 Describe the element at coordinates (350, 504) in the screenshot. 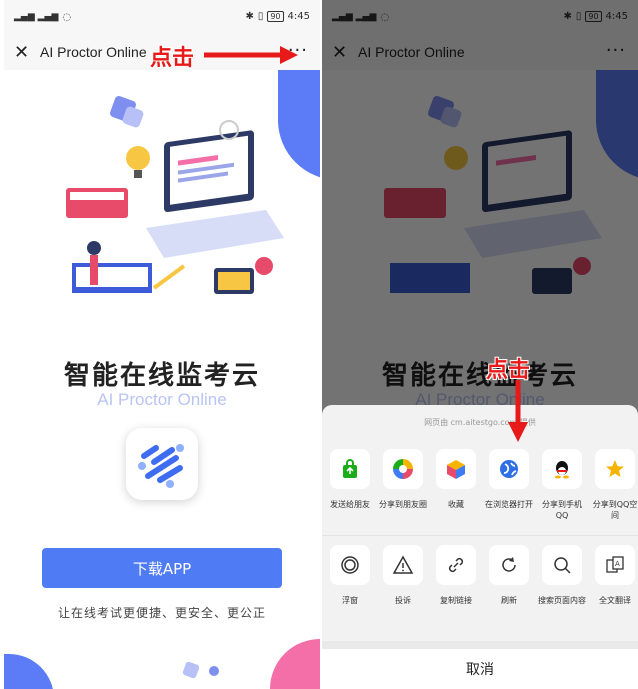

I see `share-item-label: 发送给朋友` at that location.